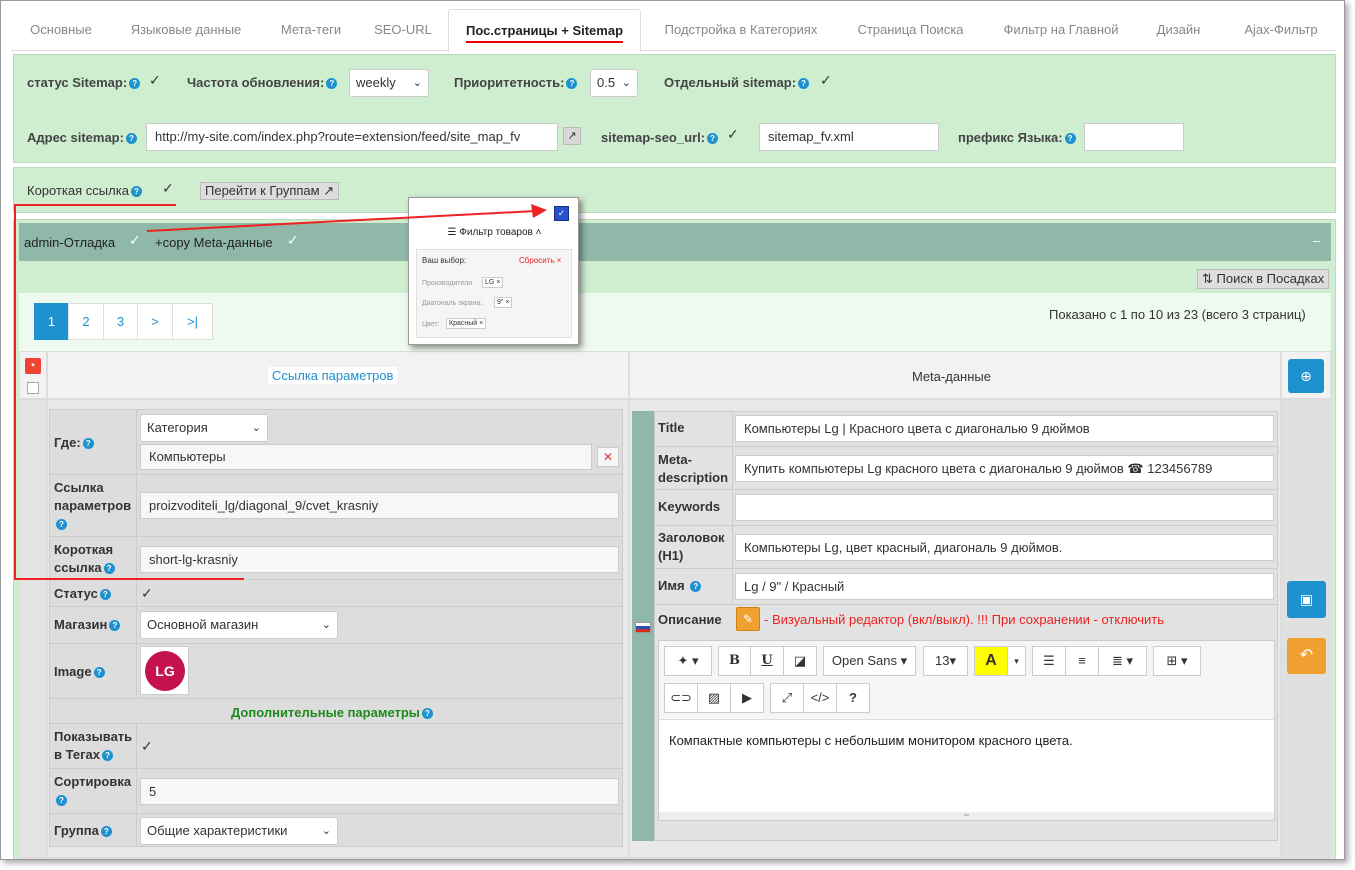 This screenshot has width=1355, height=870. I want to click on bold-icon: B, so click(734, 661).